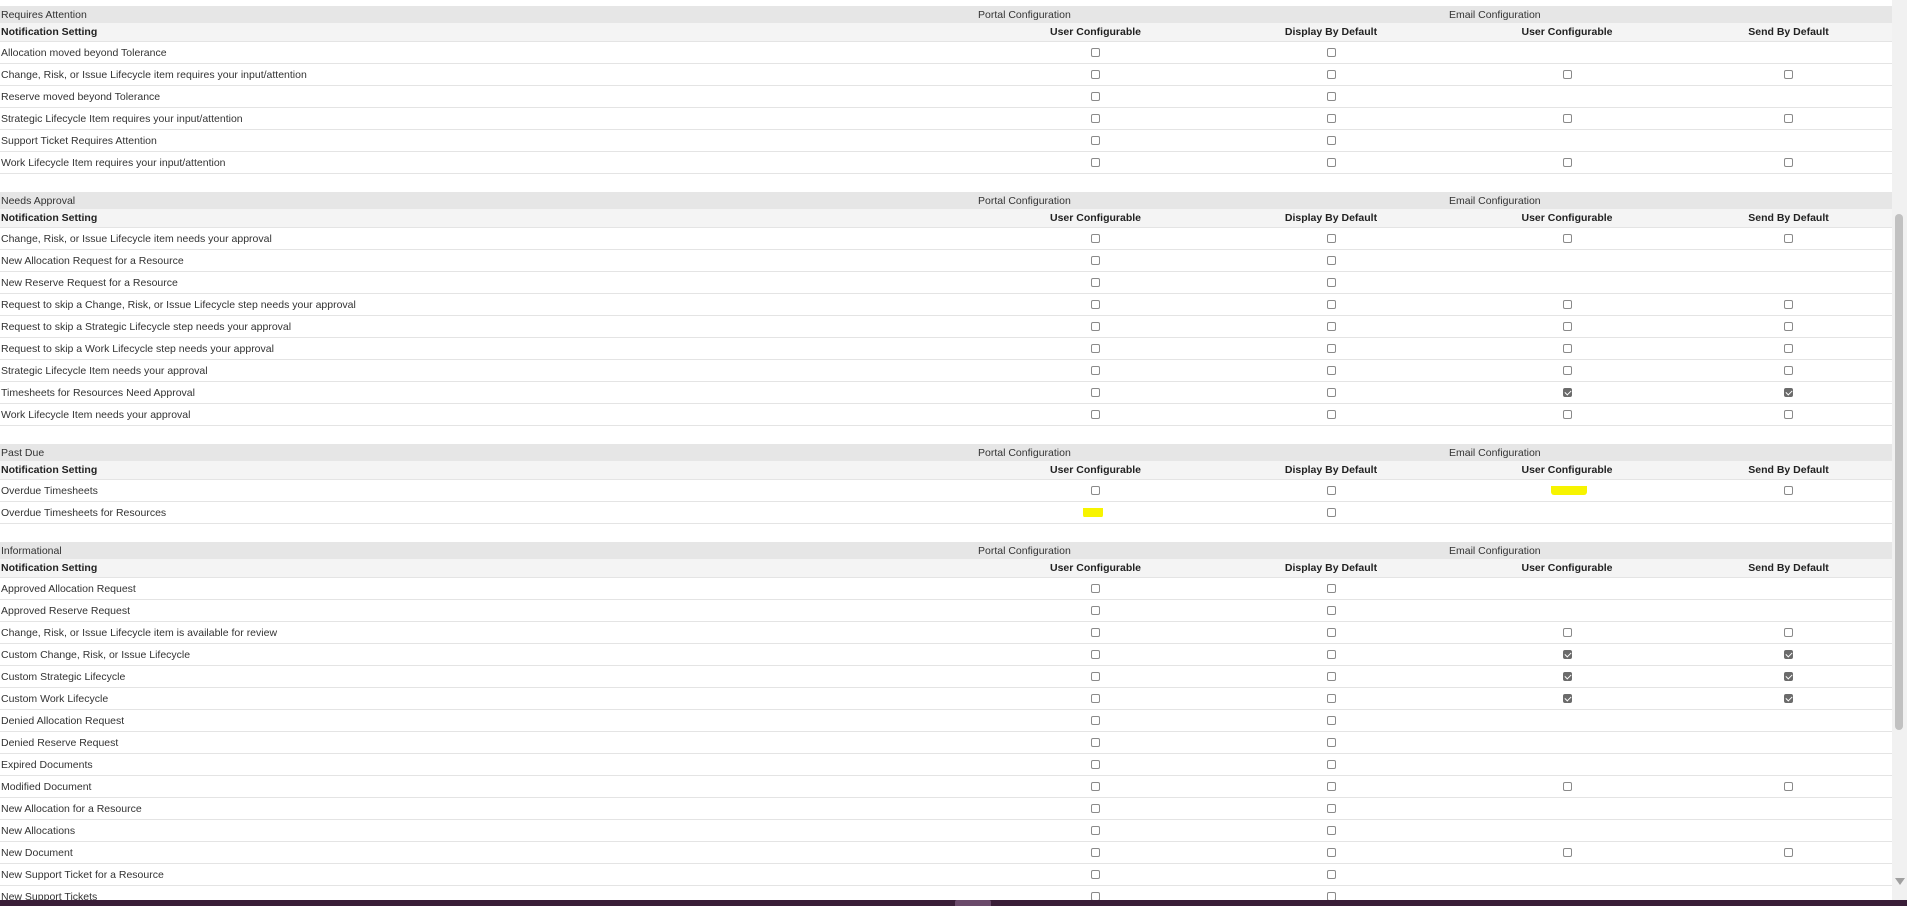 Image resolution: width=1907 pixels, height=906 pixels. What do you see at coordinates (1900, 881) in the screenshot?
I see `scroll-down-arrow-icon` at bounding box center [1900, 881].